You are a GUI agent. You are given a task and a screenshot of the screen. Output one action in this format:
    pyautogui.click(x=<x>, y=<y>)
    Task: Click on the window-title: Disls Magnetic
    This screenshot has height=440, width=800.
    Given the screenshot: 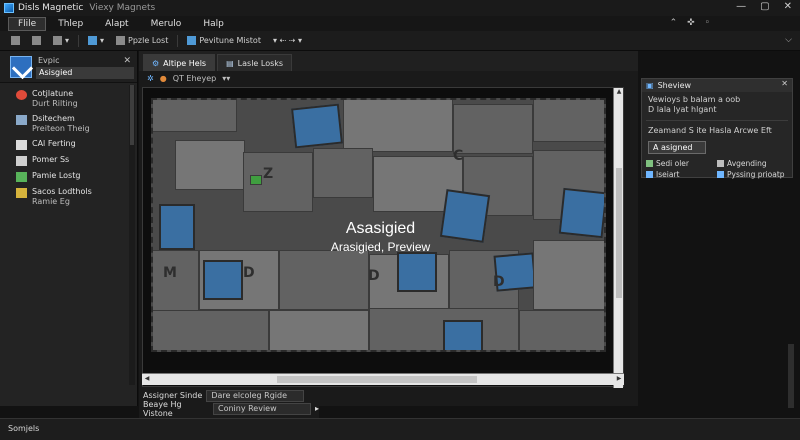 What is the action you would take?
    pyautogui.click(x=51, y=8)
    